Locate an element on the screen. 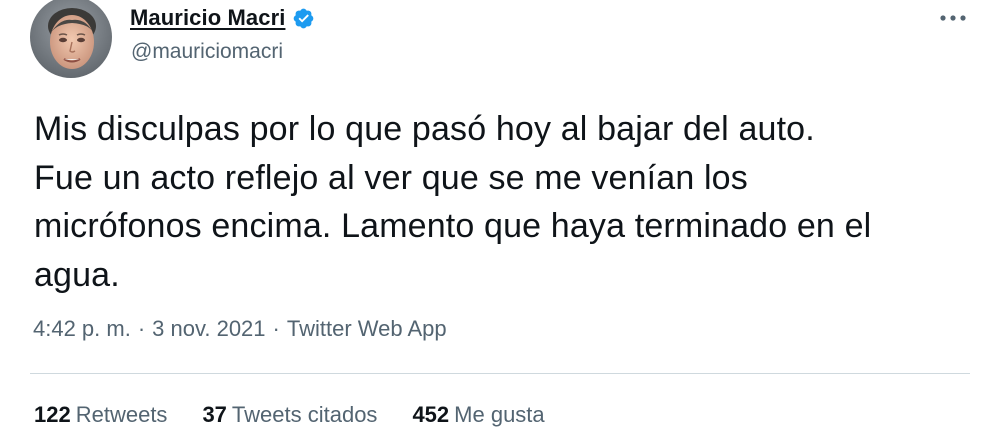  author-handle: @mauriciomacri is located at coordinates (207, 52).